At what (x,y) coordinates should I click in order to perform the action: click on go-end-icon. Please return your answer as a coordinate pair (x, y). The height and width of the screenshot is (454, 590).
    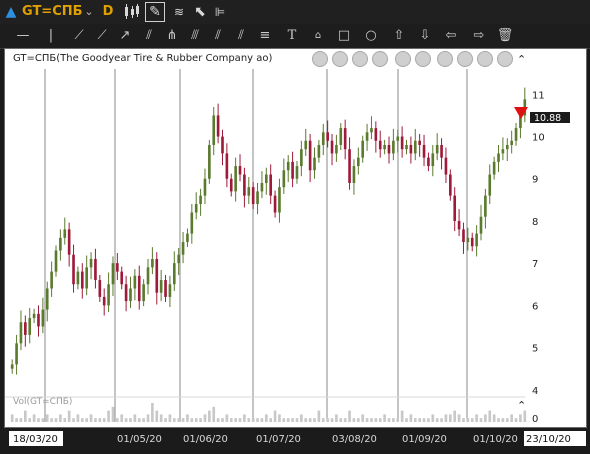
    Looking at the image, I should click on (505, 59).